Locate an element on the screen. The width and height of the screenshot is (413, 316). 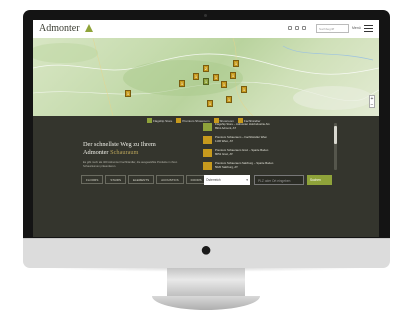
site-logo: Admonter is located at coordinates (59, 28).